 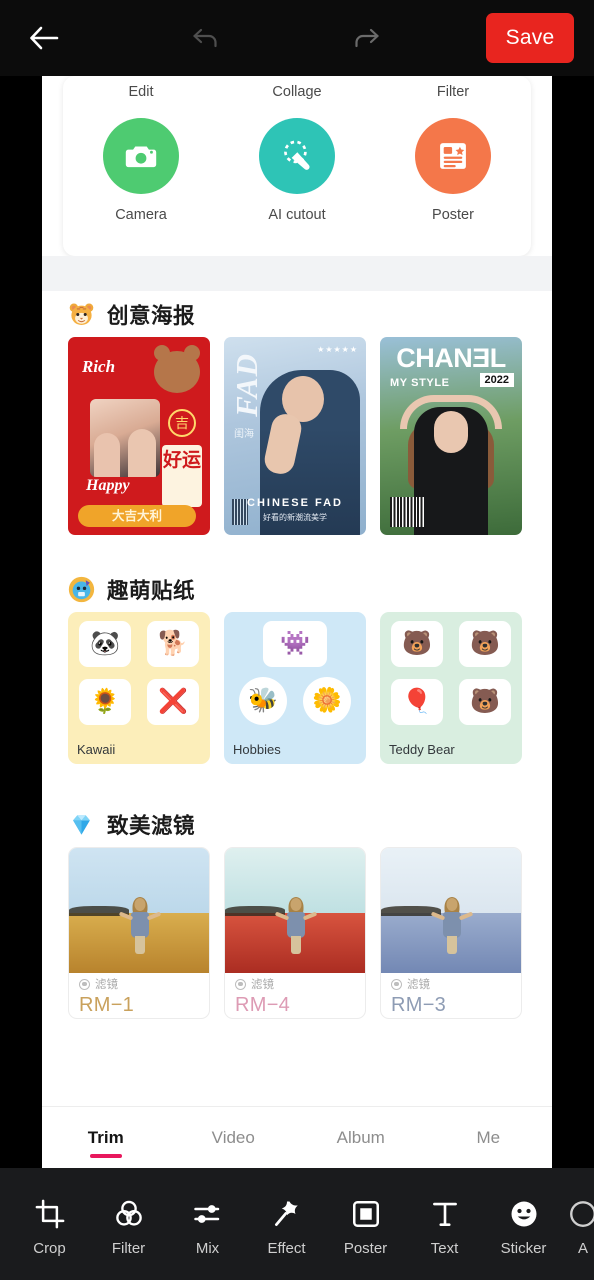 I want to click on sticker-thumb: 🐝, so click(x=263, y=701).